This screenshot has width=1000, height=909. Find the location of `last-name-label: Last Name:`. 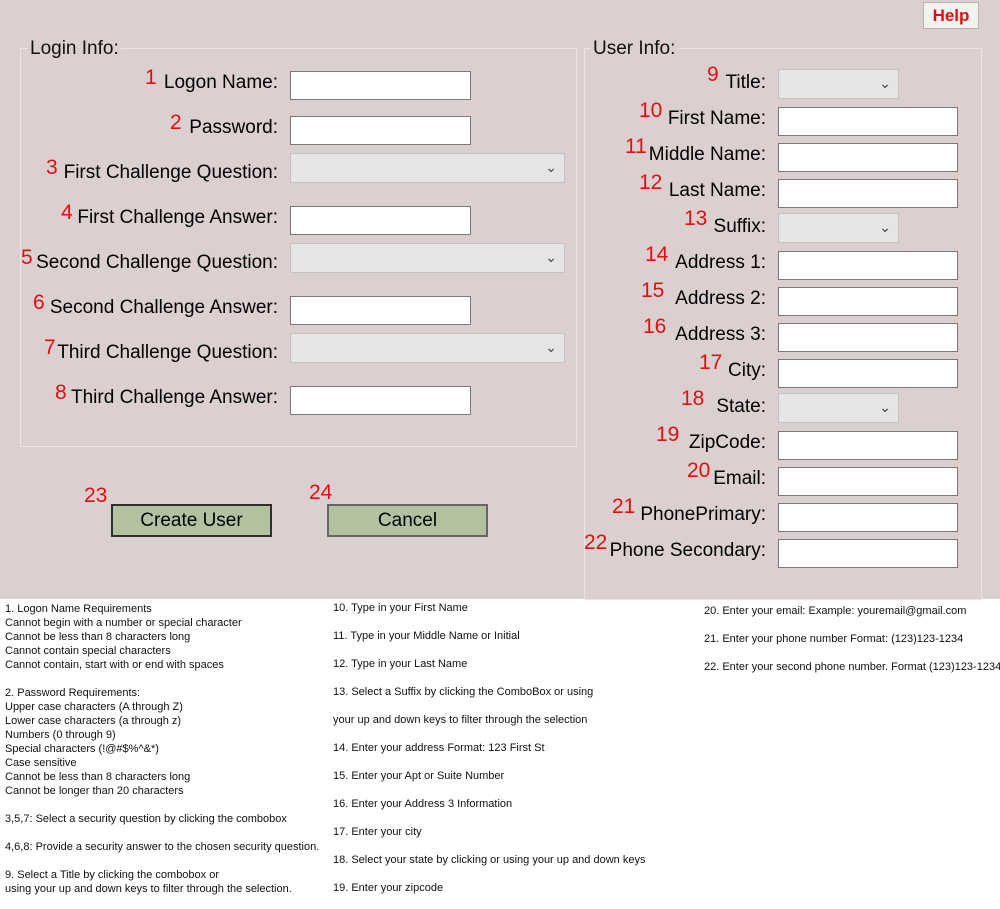

last-name-label: Last Name: is located at coordinates (717, 190).